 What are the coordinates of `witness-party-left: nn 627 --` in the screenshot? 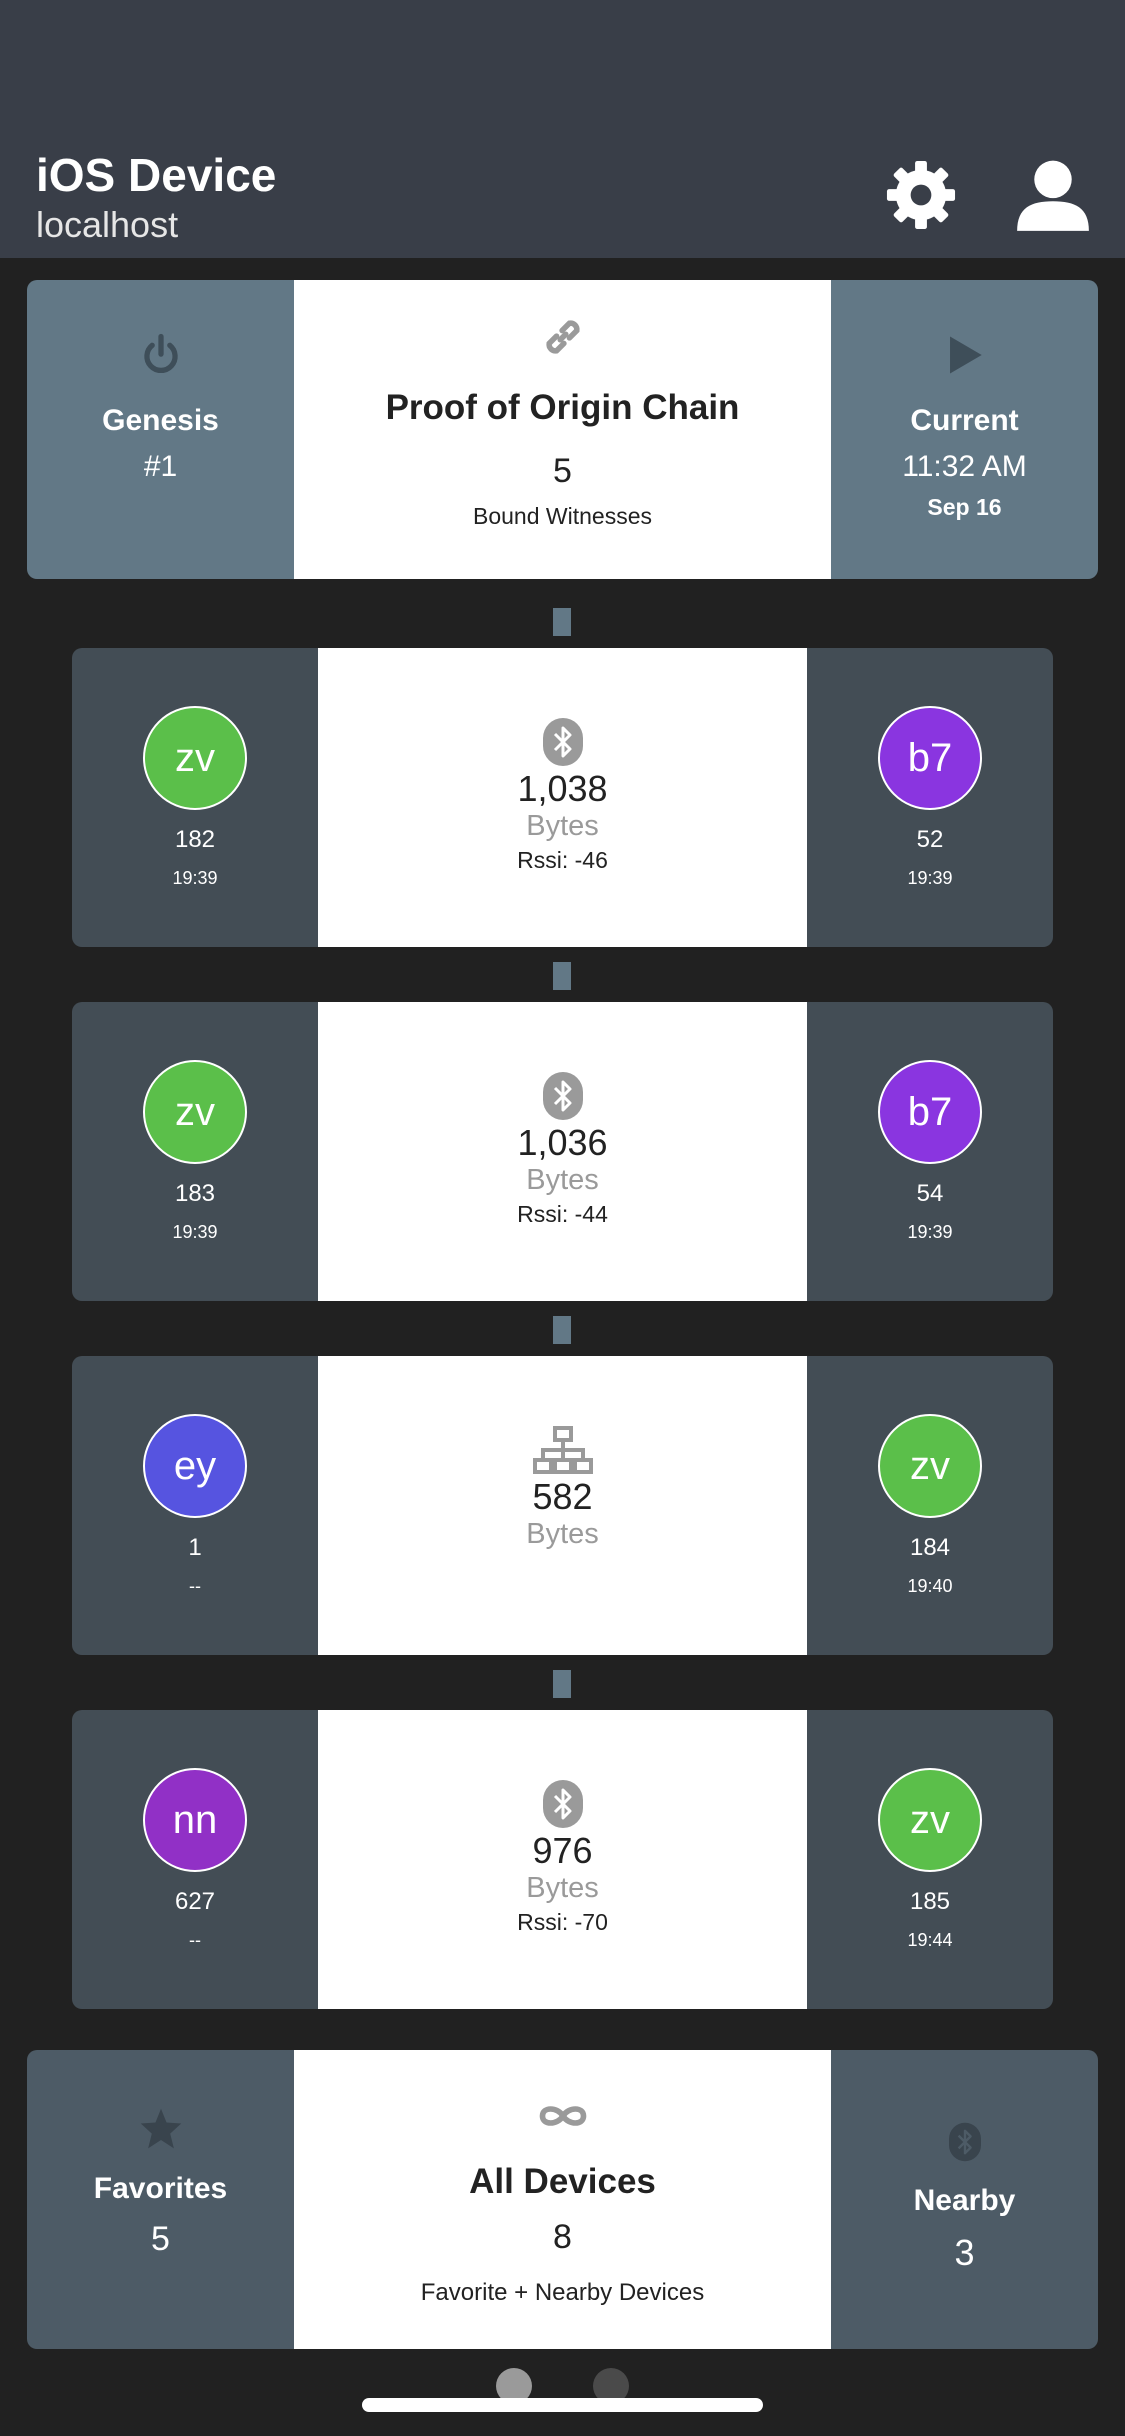 It's located at (195, 1859).